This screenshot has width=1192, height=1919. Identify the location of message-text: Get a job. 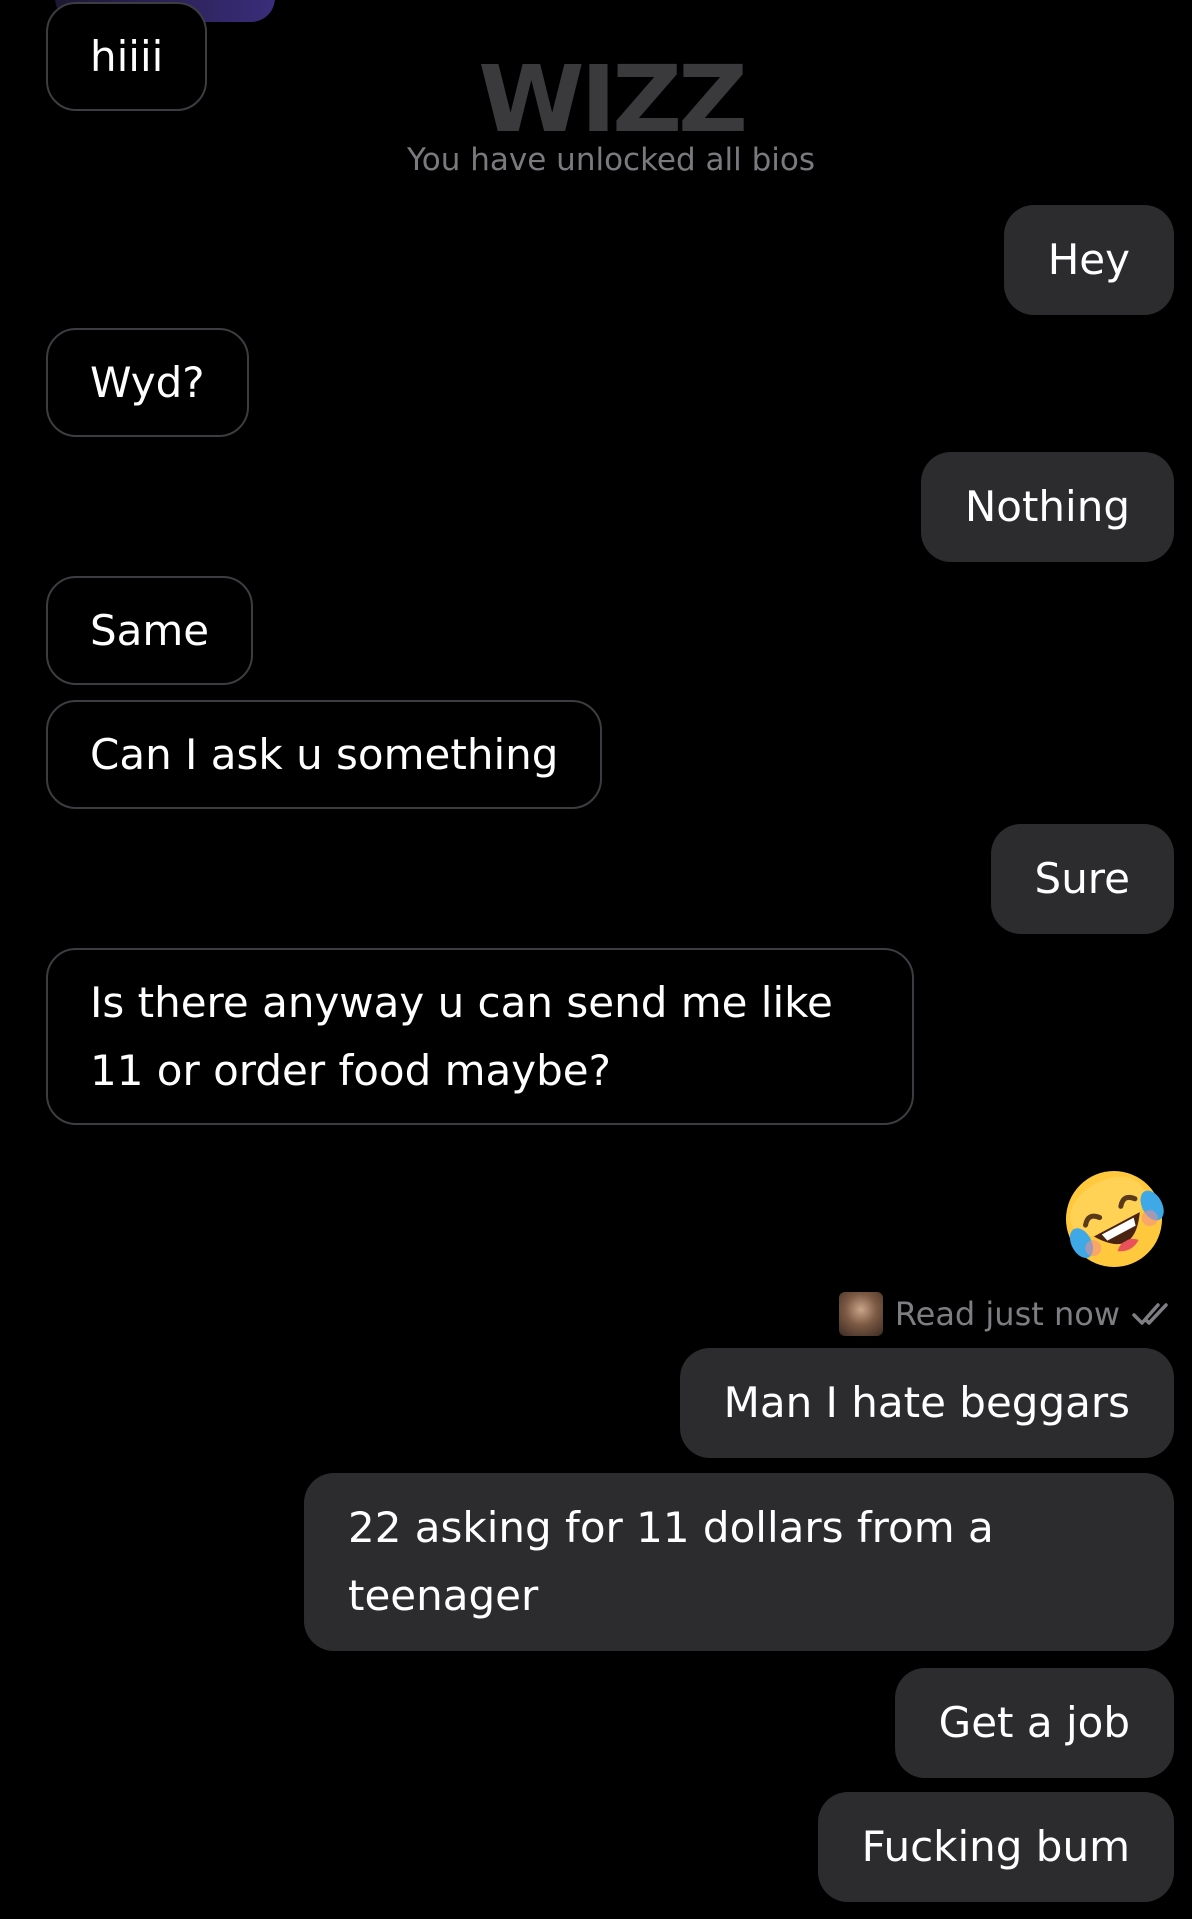
(1034, 1722).